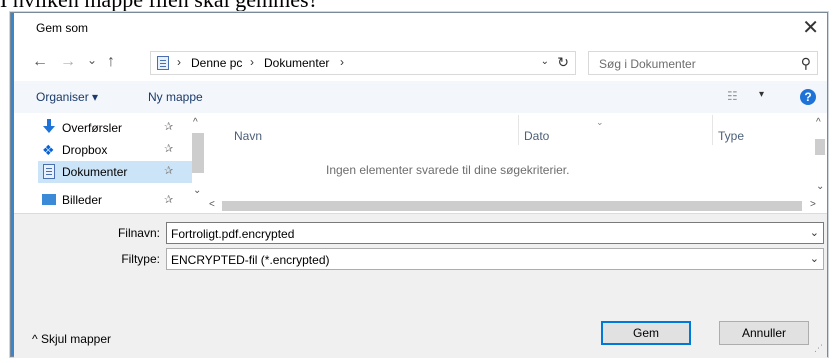  Describe the element at coordinates (49, 126) in the screenshot. I see `download-icon` at that location.